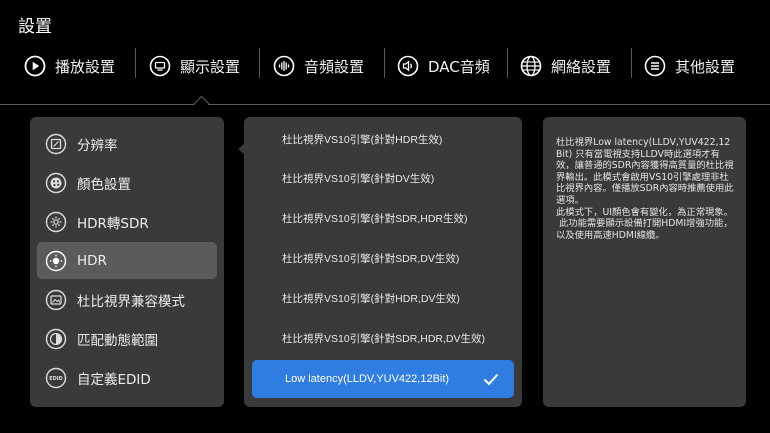 This screenshot has width=770, height=433. I want to click on option-item: 杜比視界VS10引擎(針對HDR,DV生效), so click(383, 298).